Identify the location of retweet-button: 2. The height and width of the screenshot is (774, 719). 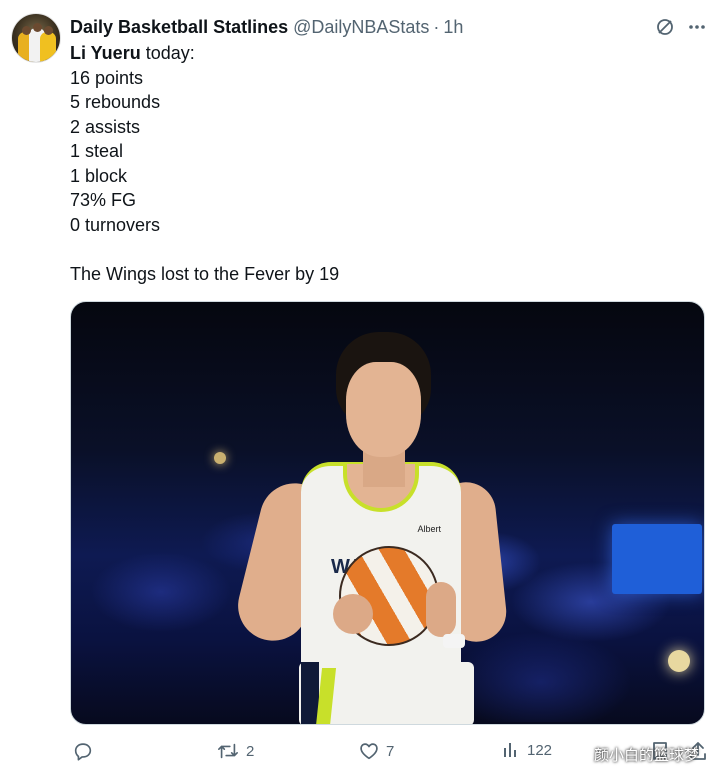
(235, 751).